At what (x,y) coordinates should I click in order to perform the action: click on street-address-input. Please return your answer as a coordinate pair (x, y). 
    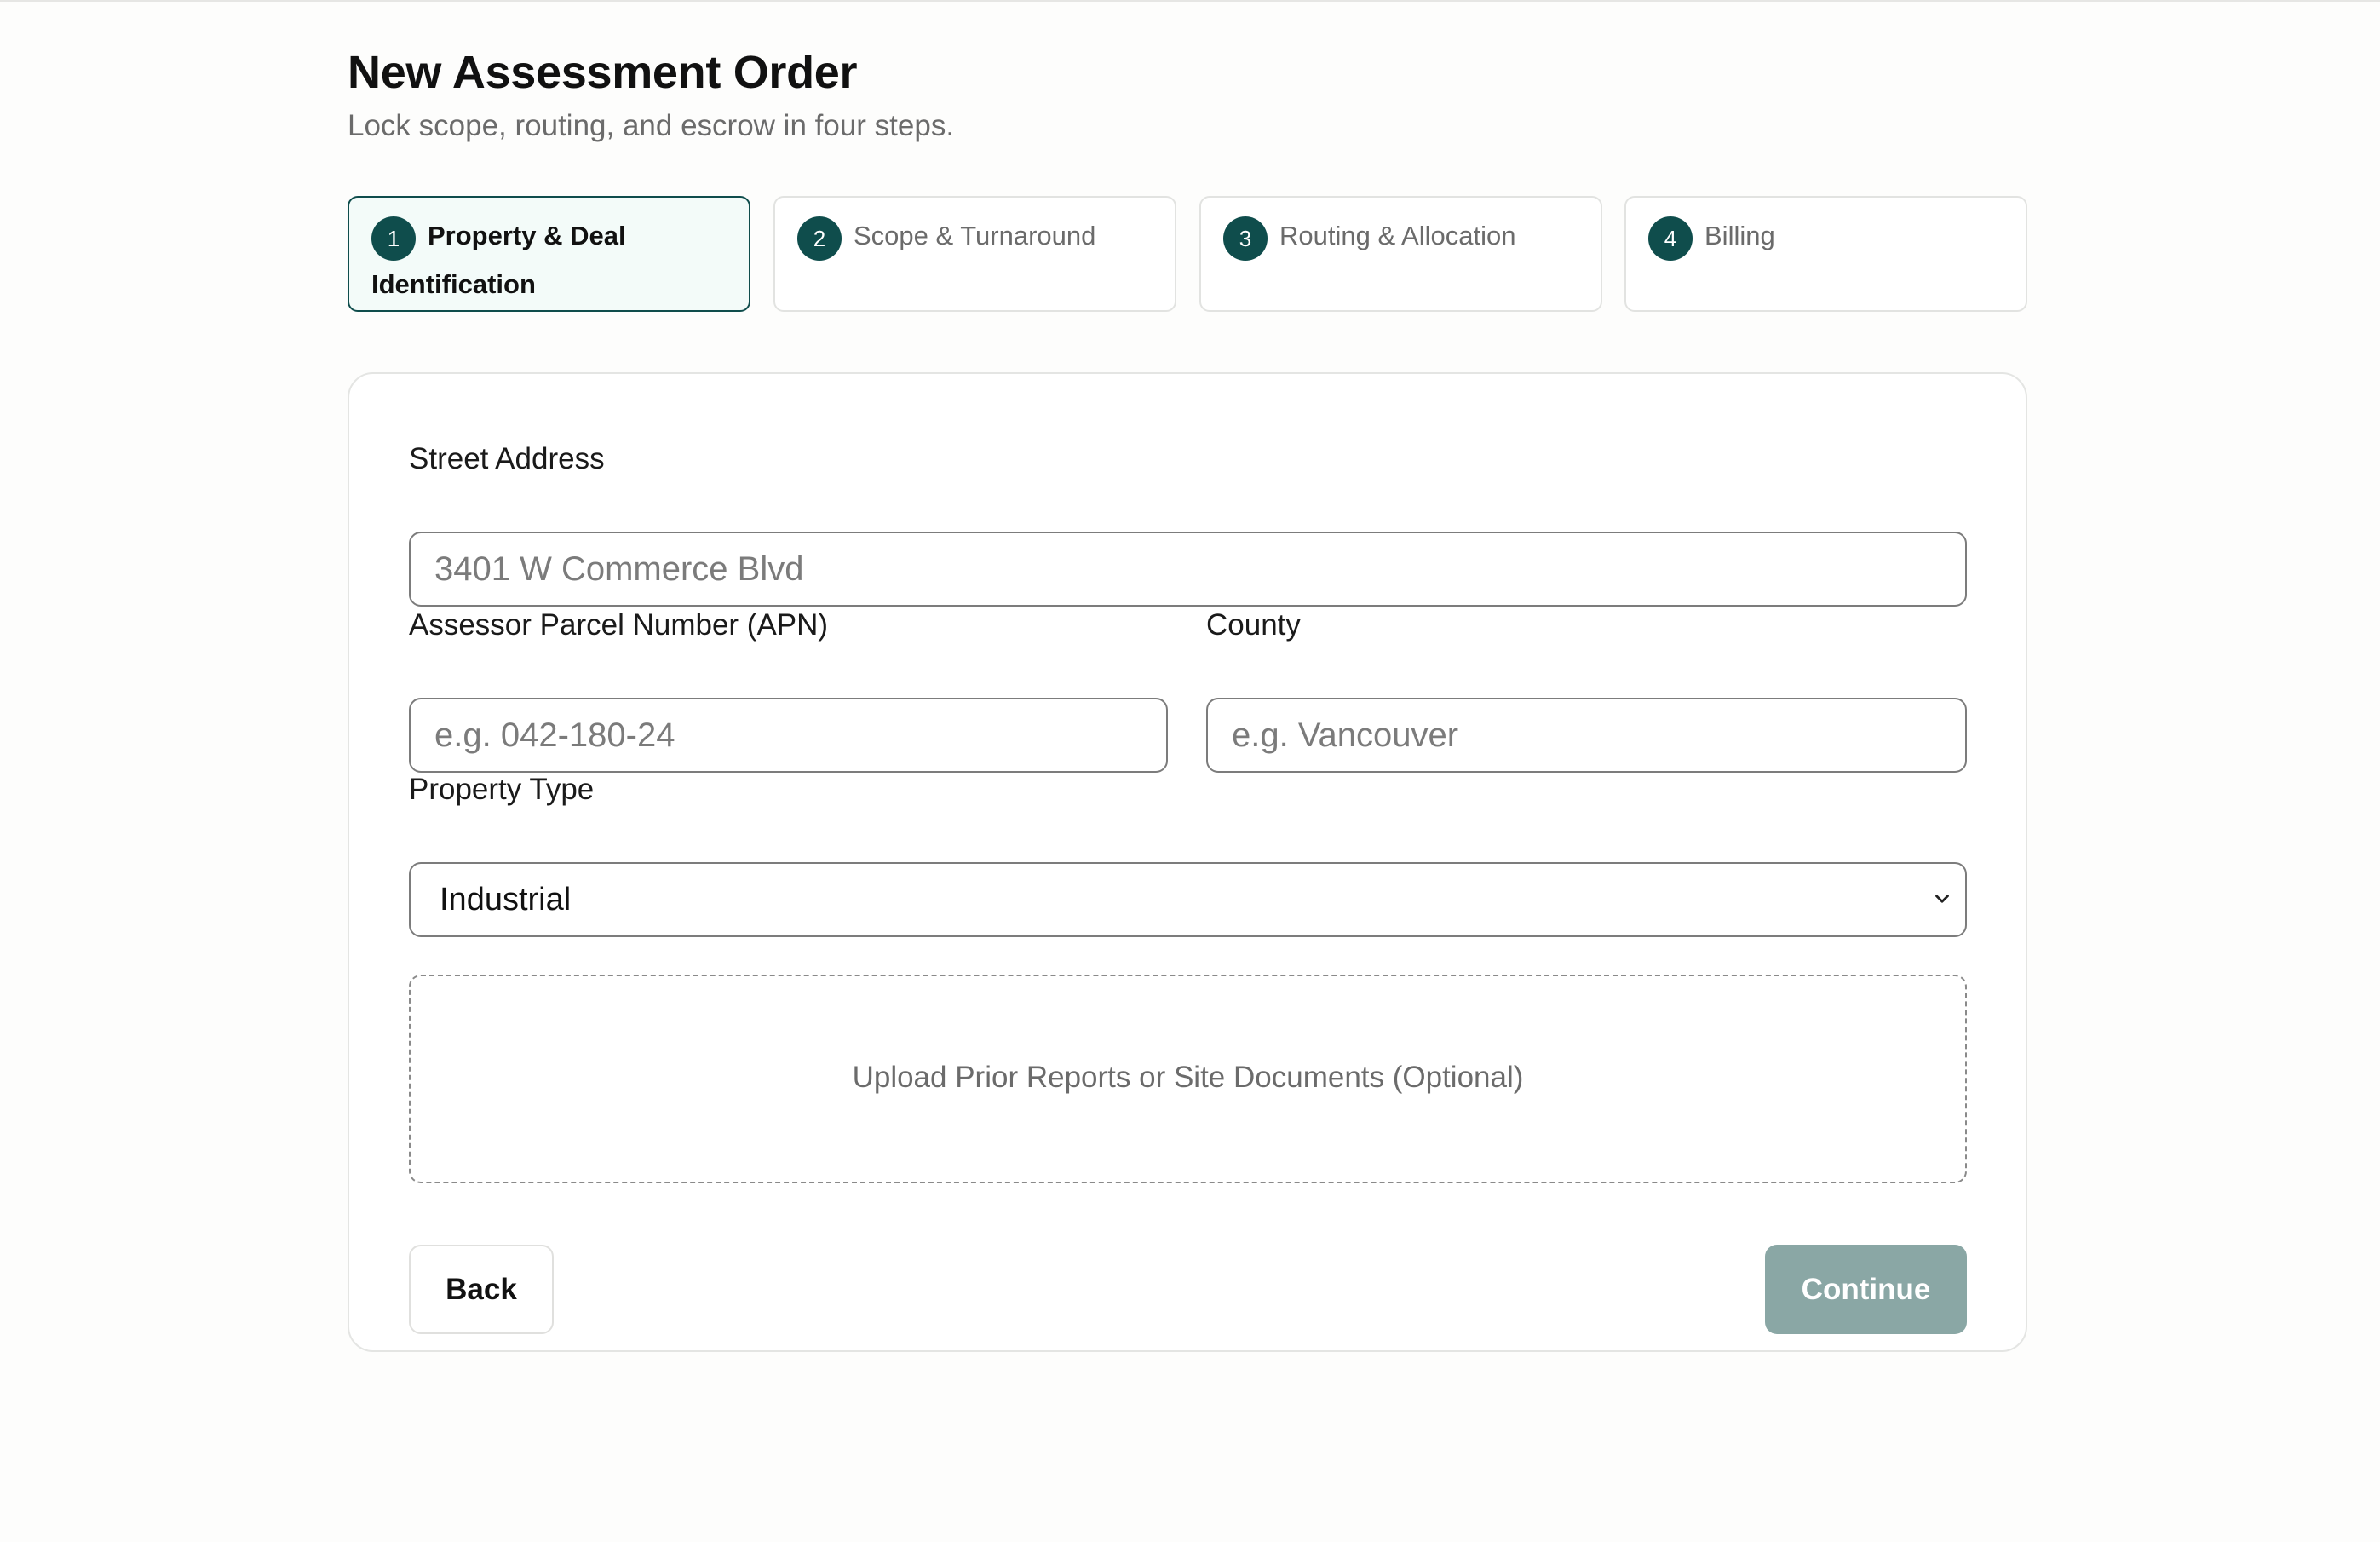
    Looking at the image, I should click on (1188, 569).